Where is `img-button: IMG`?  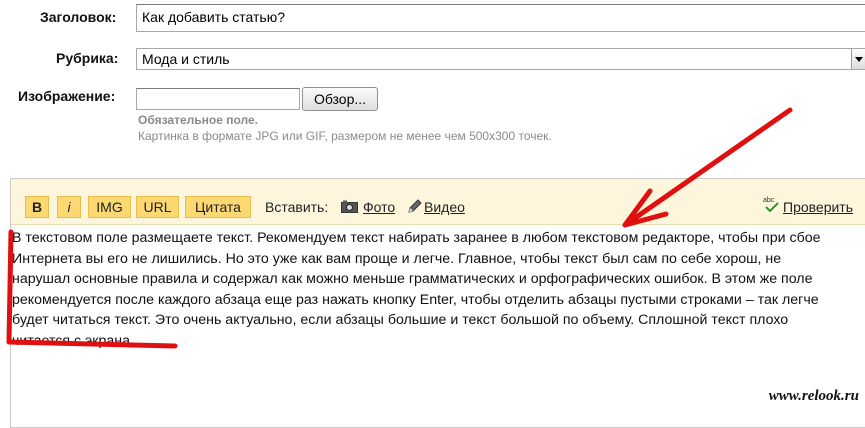
img-button: IMG is located at coordinates (109, 207).